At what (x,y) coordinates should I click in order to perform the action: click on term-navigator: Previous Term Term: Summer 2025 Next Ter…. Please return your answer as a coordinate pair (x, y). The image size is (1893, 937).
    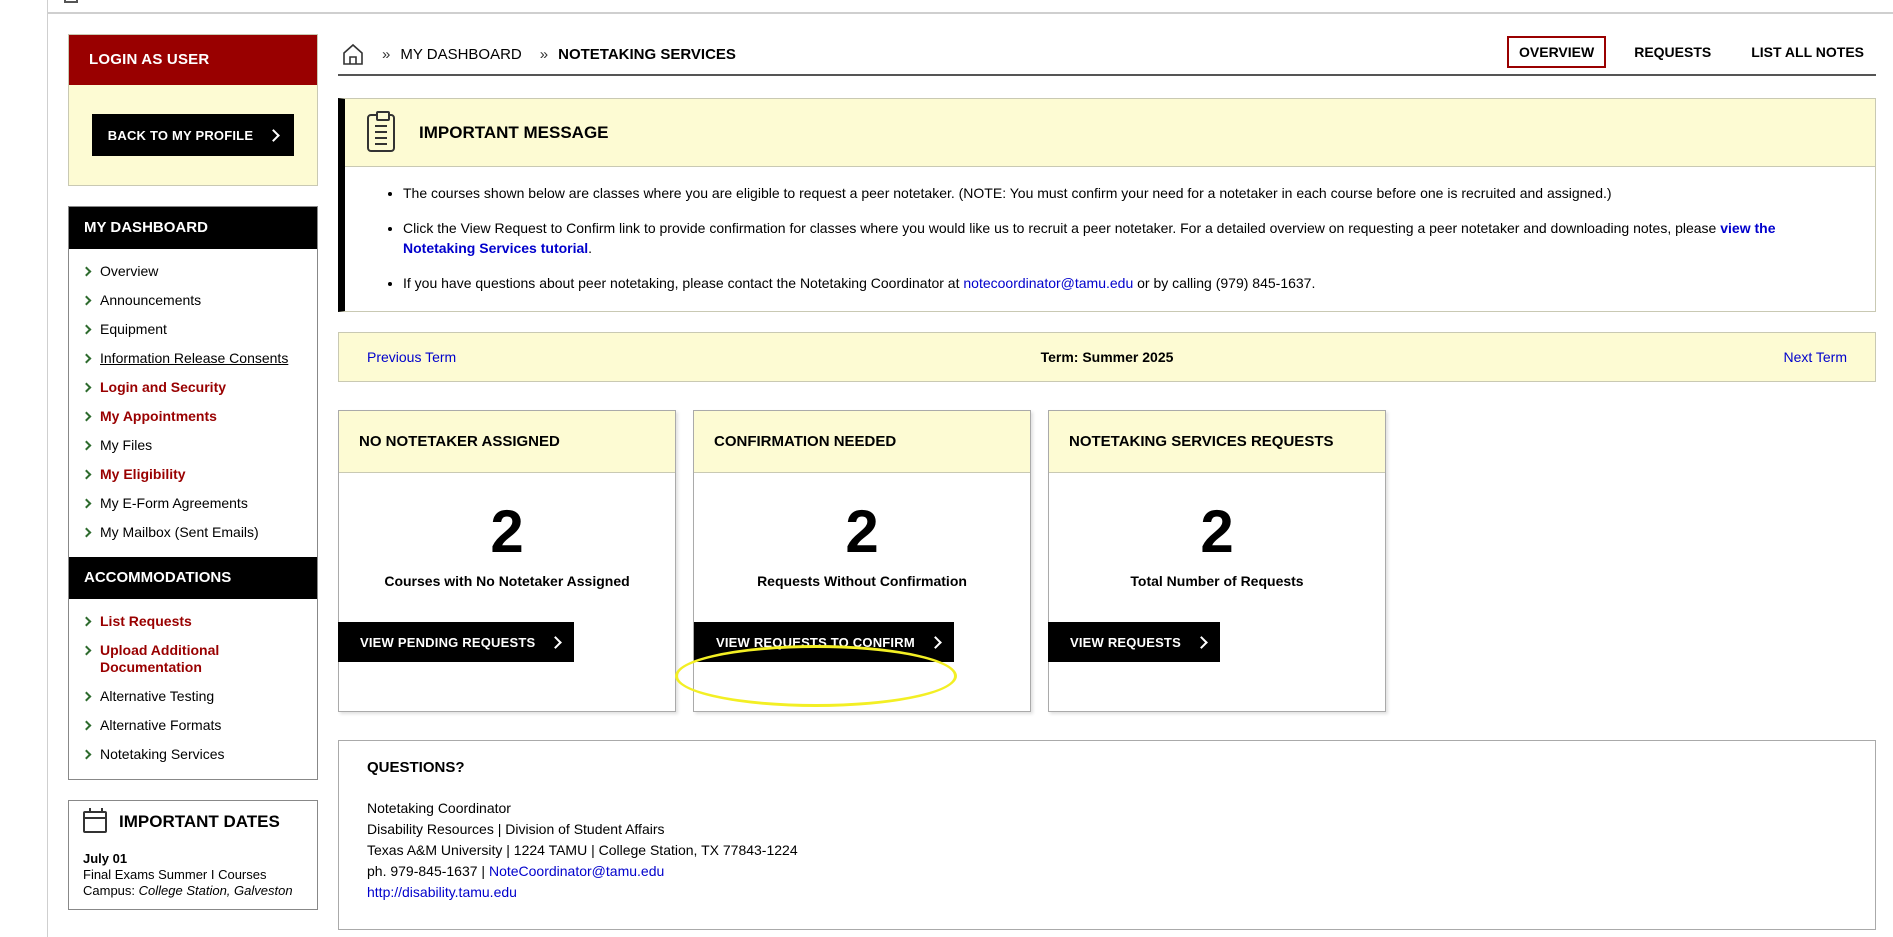
    Looking at the image, I should click on (1107, 357).